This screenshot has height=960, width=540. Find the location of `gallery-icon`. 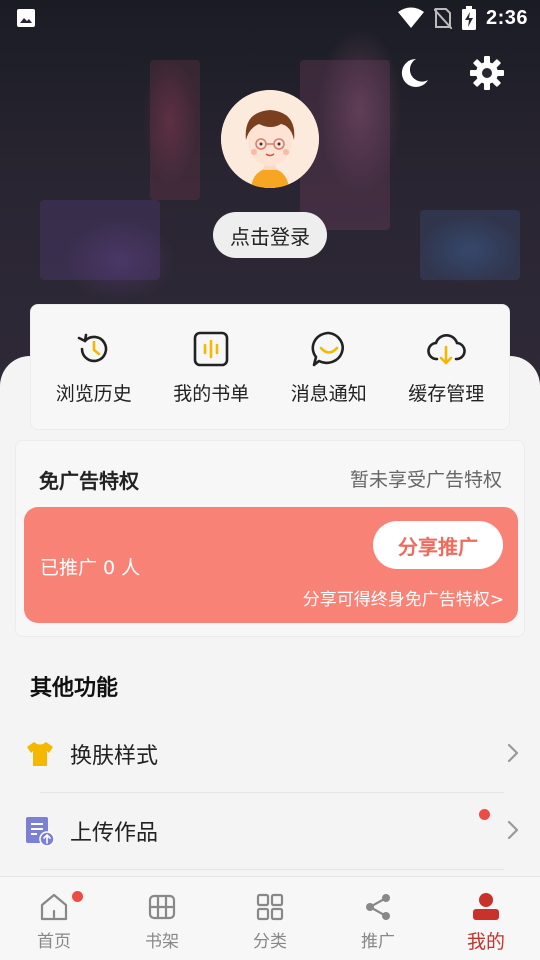

gallery-icon is located at coordinates (26, 18).